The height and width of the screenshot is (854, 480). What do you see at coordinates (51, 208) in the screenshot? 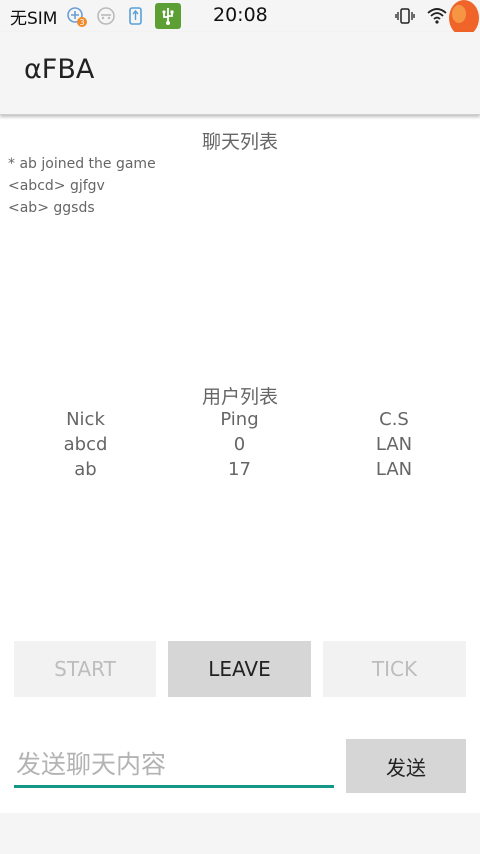
I see `chat-message: <ab> ggsds` at bounding box center [51, 208].